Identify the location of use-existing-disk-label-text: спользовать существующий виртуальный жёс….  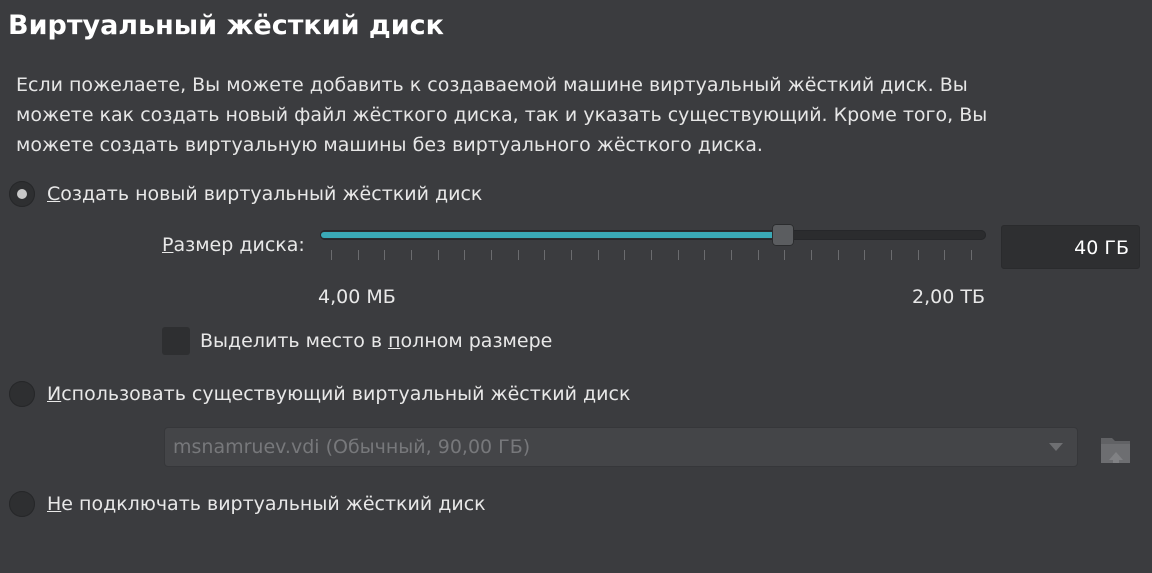
(346, 394).